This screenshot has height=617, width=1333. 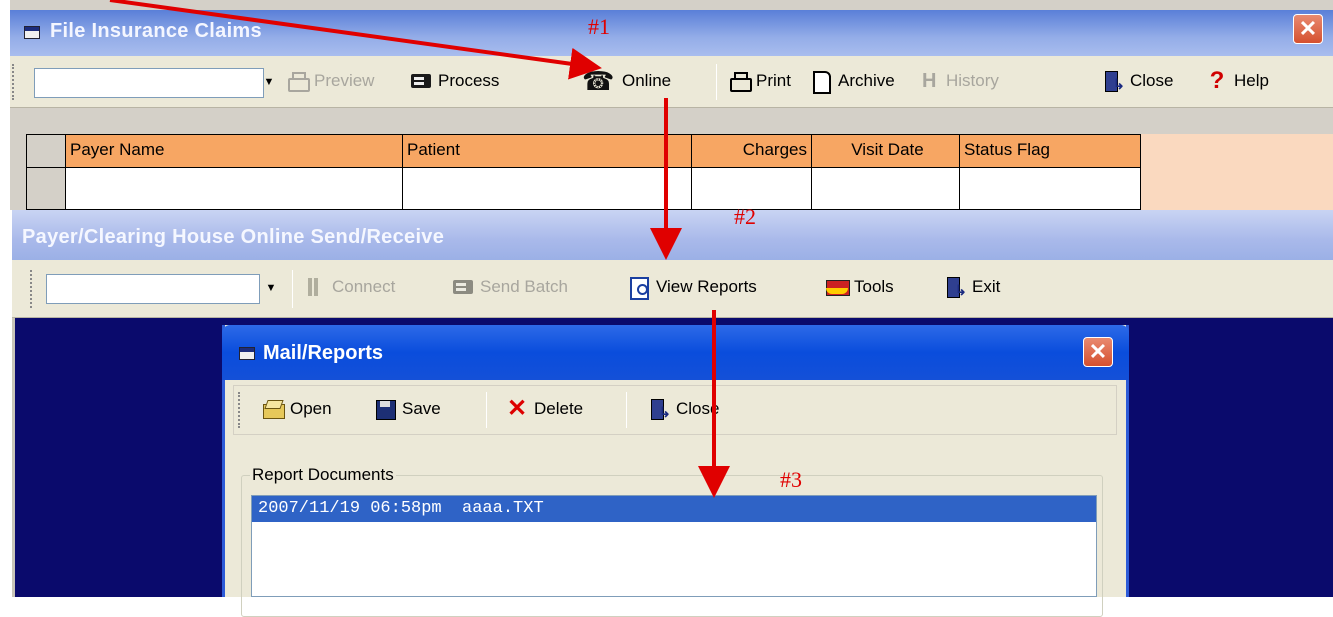 What do you see at coordinates (791, 479) in the screenshot?
I see `annotation-label-3: #3` at bounding box center [791, 479].